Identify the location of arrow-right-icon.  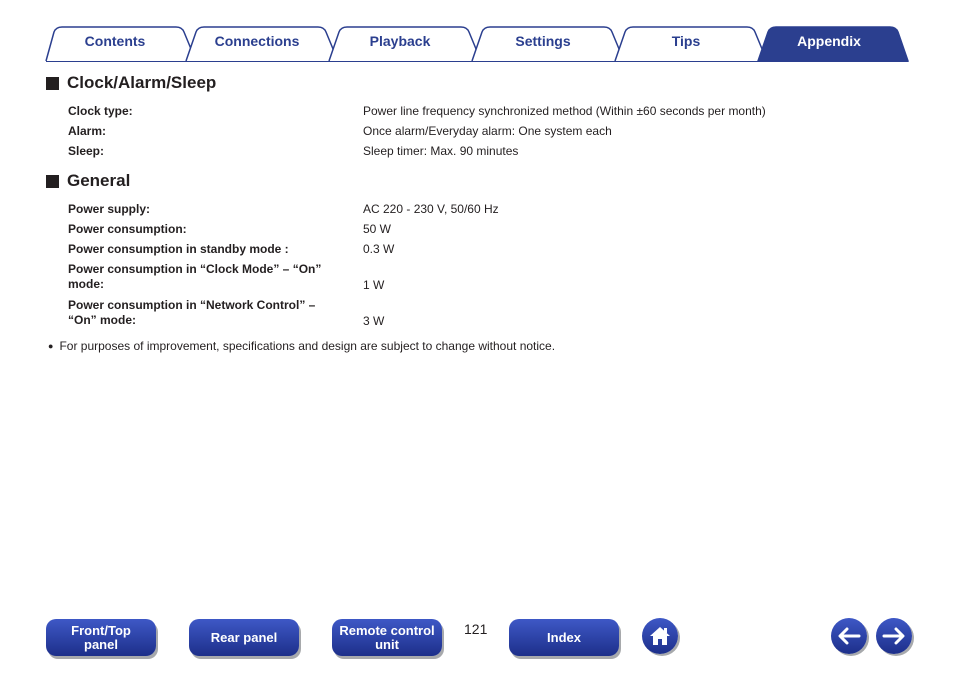
(893, 636).